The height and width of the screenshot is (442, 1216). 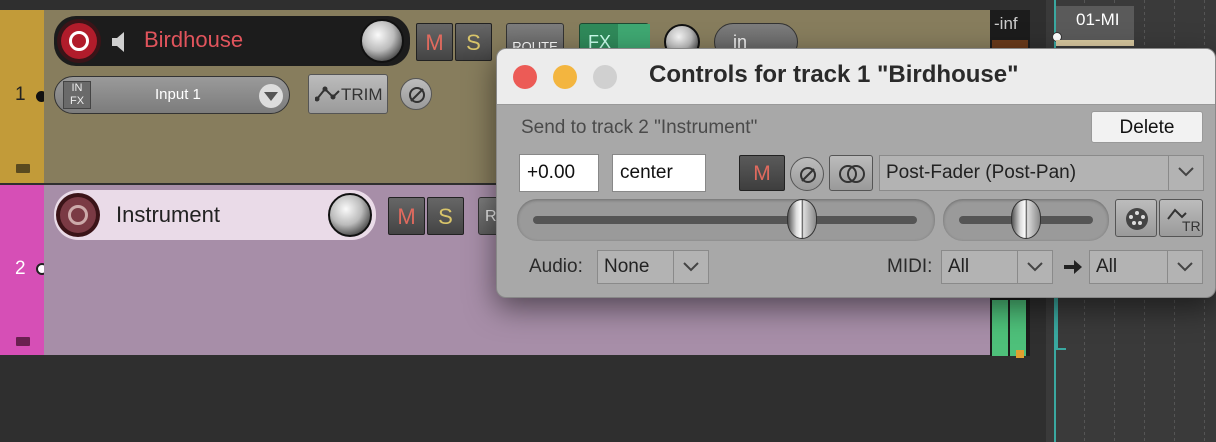 I want to click on audio-value: None, so click(x=627, y=266).